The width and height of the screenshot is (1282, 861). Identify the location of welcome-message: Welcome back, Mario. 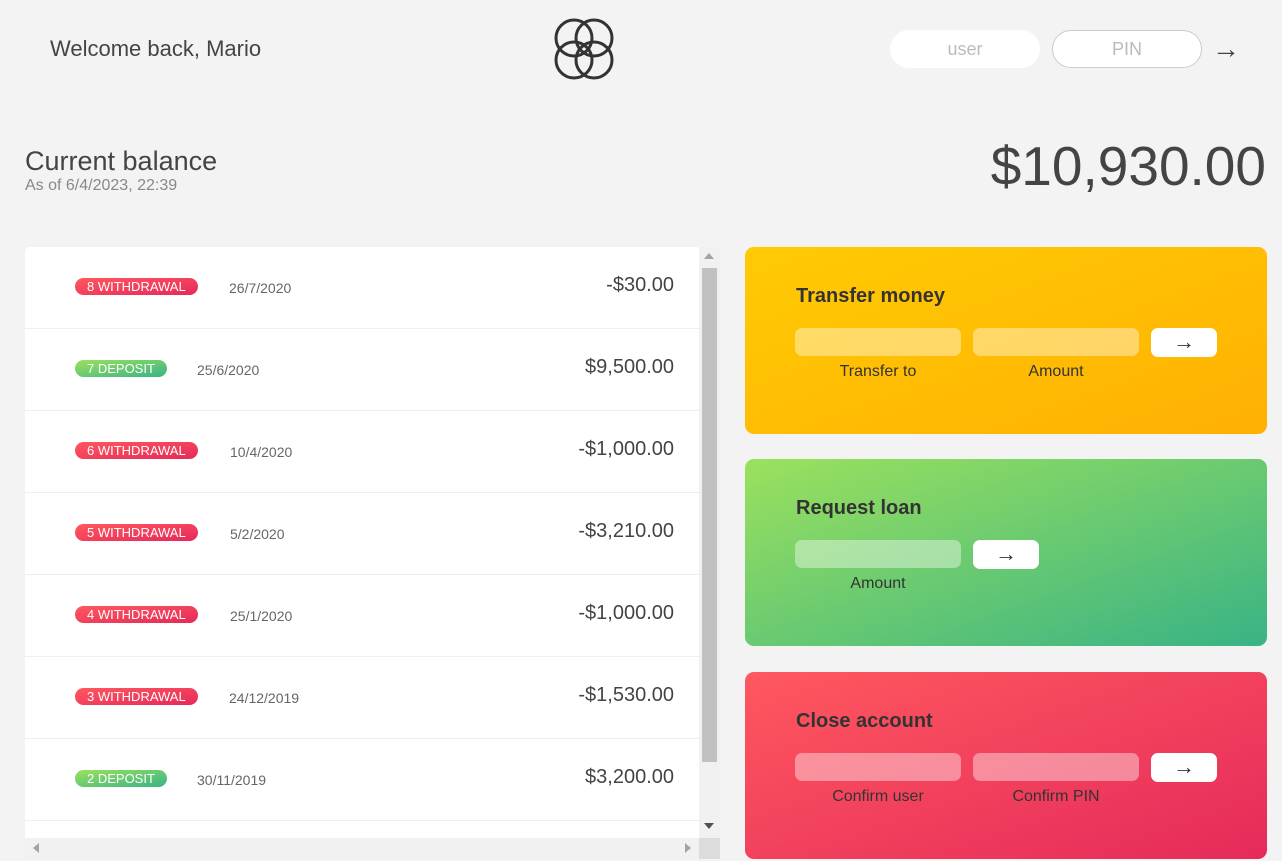
(156, 48).